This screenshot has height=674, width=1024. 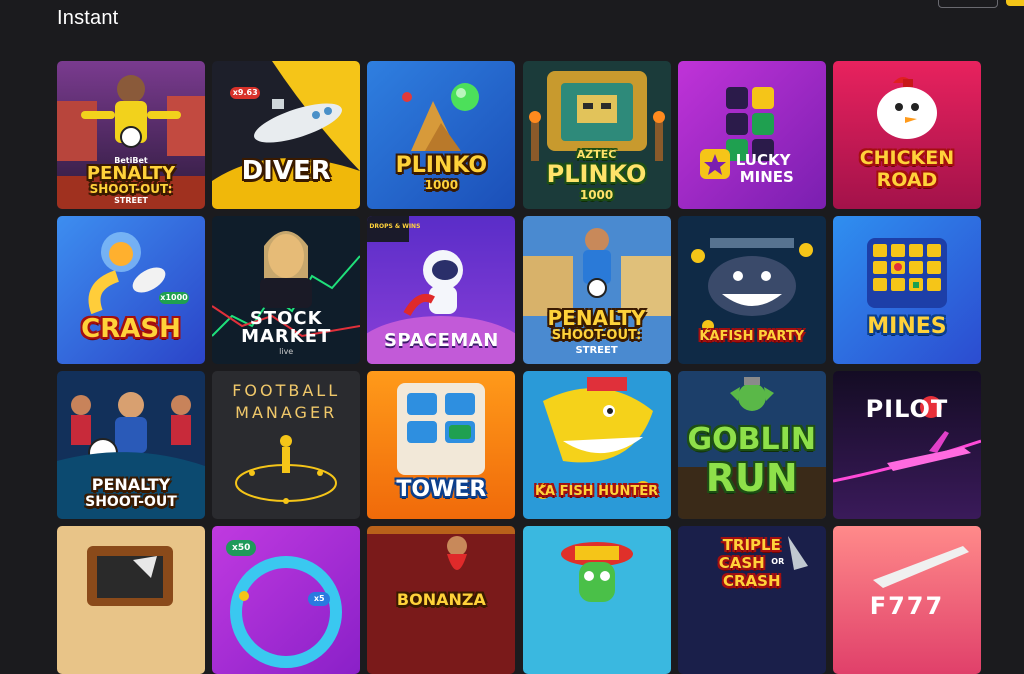 What do you see at coordinates (596, 491) in the screenshot?
I see `game-title: KA FISH HUNTER` at bounding box center [596, 491].